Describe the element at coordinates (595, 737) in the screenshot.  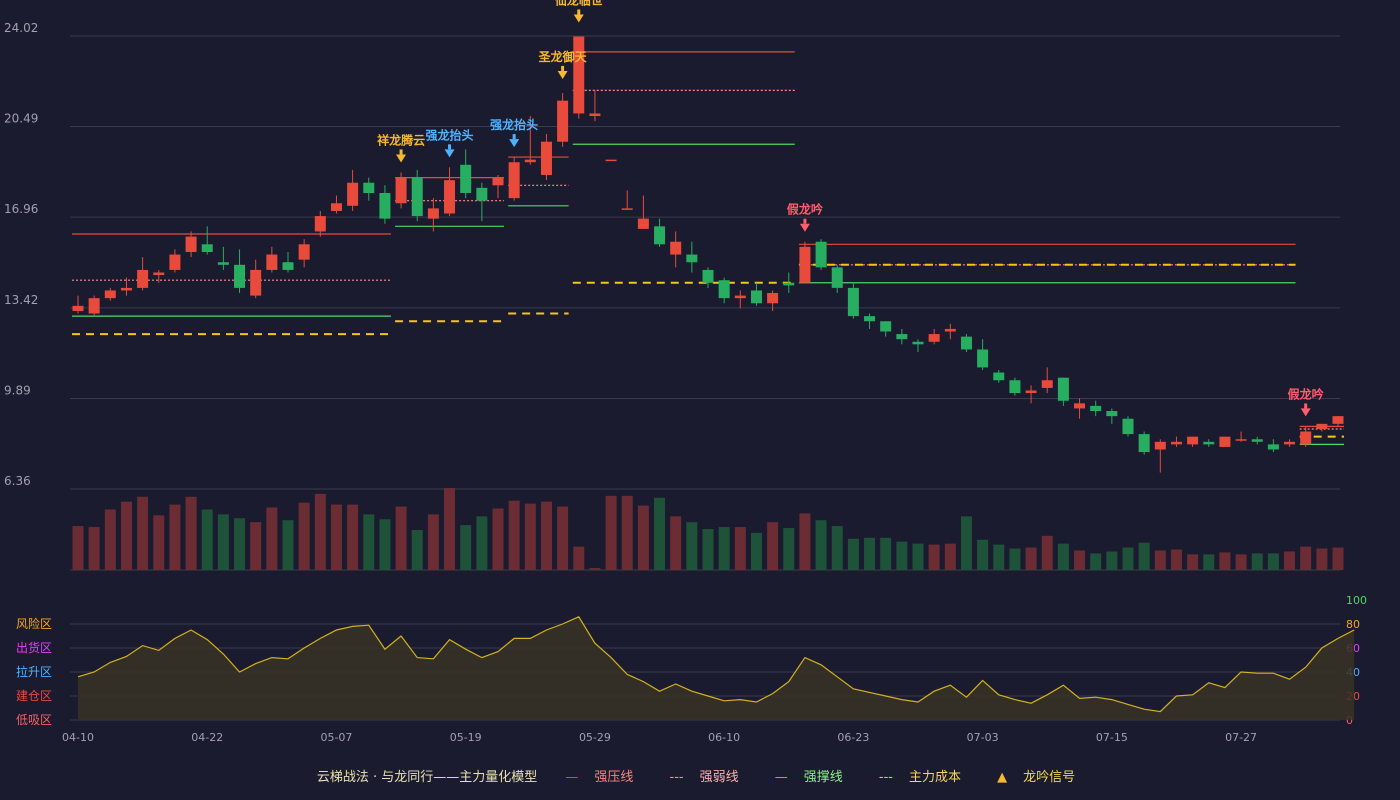
I see `x-tick-label: 05-29` at that location.